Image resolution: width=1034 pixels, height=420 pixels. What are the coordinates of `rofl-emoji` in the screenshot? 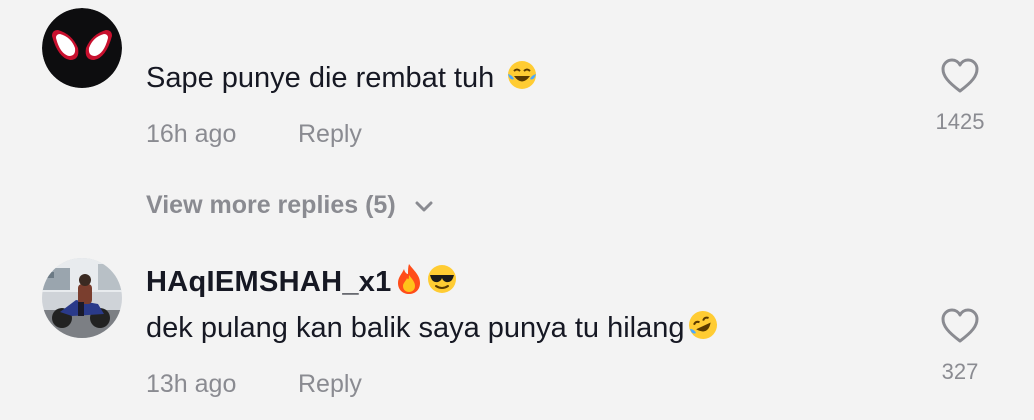 It's located at (703, 330).